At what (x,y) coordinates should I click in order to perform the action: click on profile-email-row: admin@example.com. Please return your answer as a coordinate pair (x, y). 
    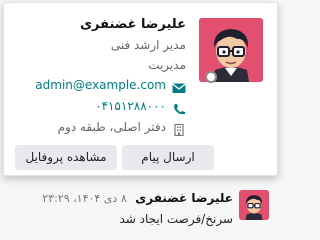
    Looking at the image, I should click on (97, 85).